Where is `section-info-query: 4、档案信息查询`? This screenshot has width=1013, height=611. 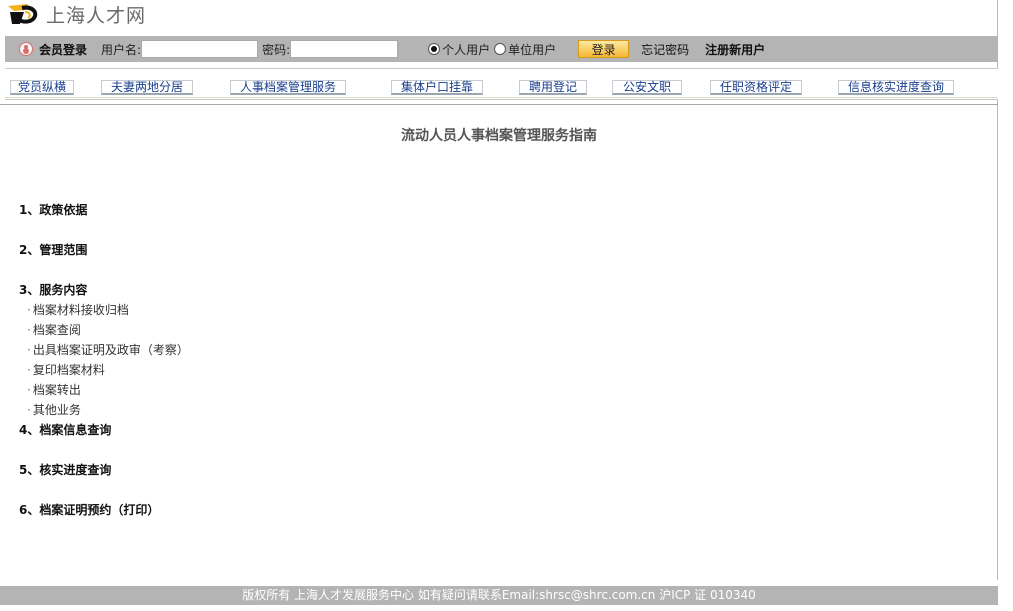 section-info-query: 4、档案信息查询 is located at coordinates (65, 429).